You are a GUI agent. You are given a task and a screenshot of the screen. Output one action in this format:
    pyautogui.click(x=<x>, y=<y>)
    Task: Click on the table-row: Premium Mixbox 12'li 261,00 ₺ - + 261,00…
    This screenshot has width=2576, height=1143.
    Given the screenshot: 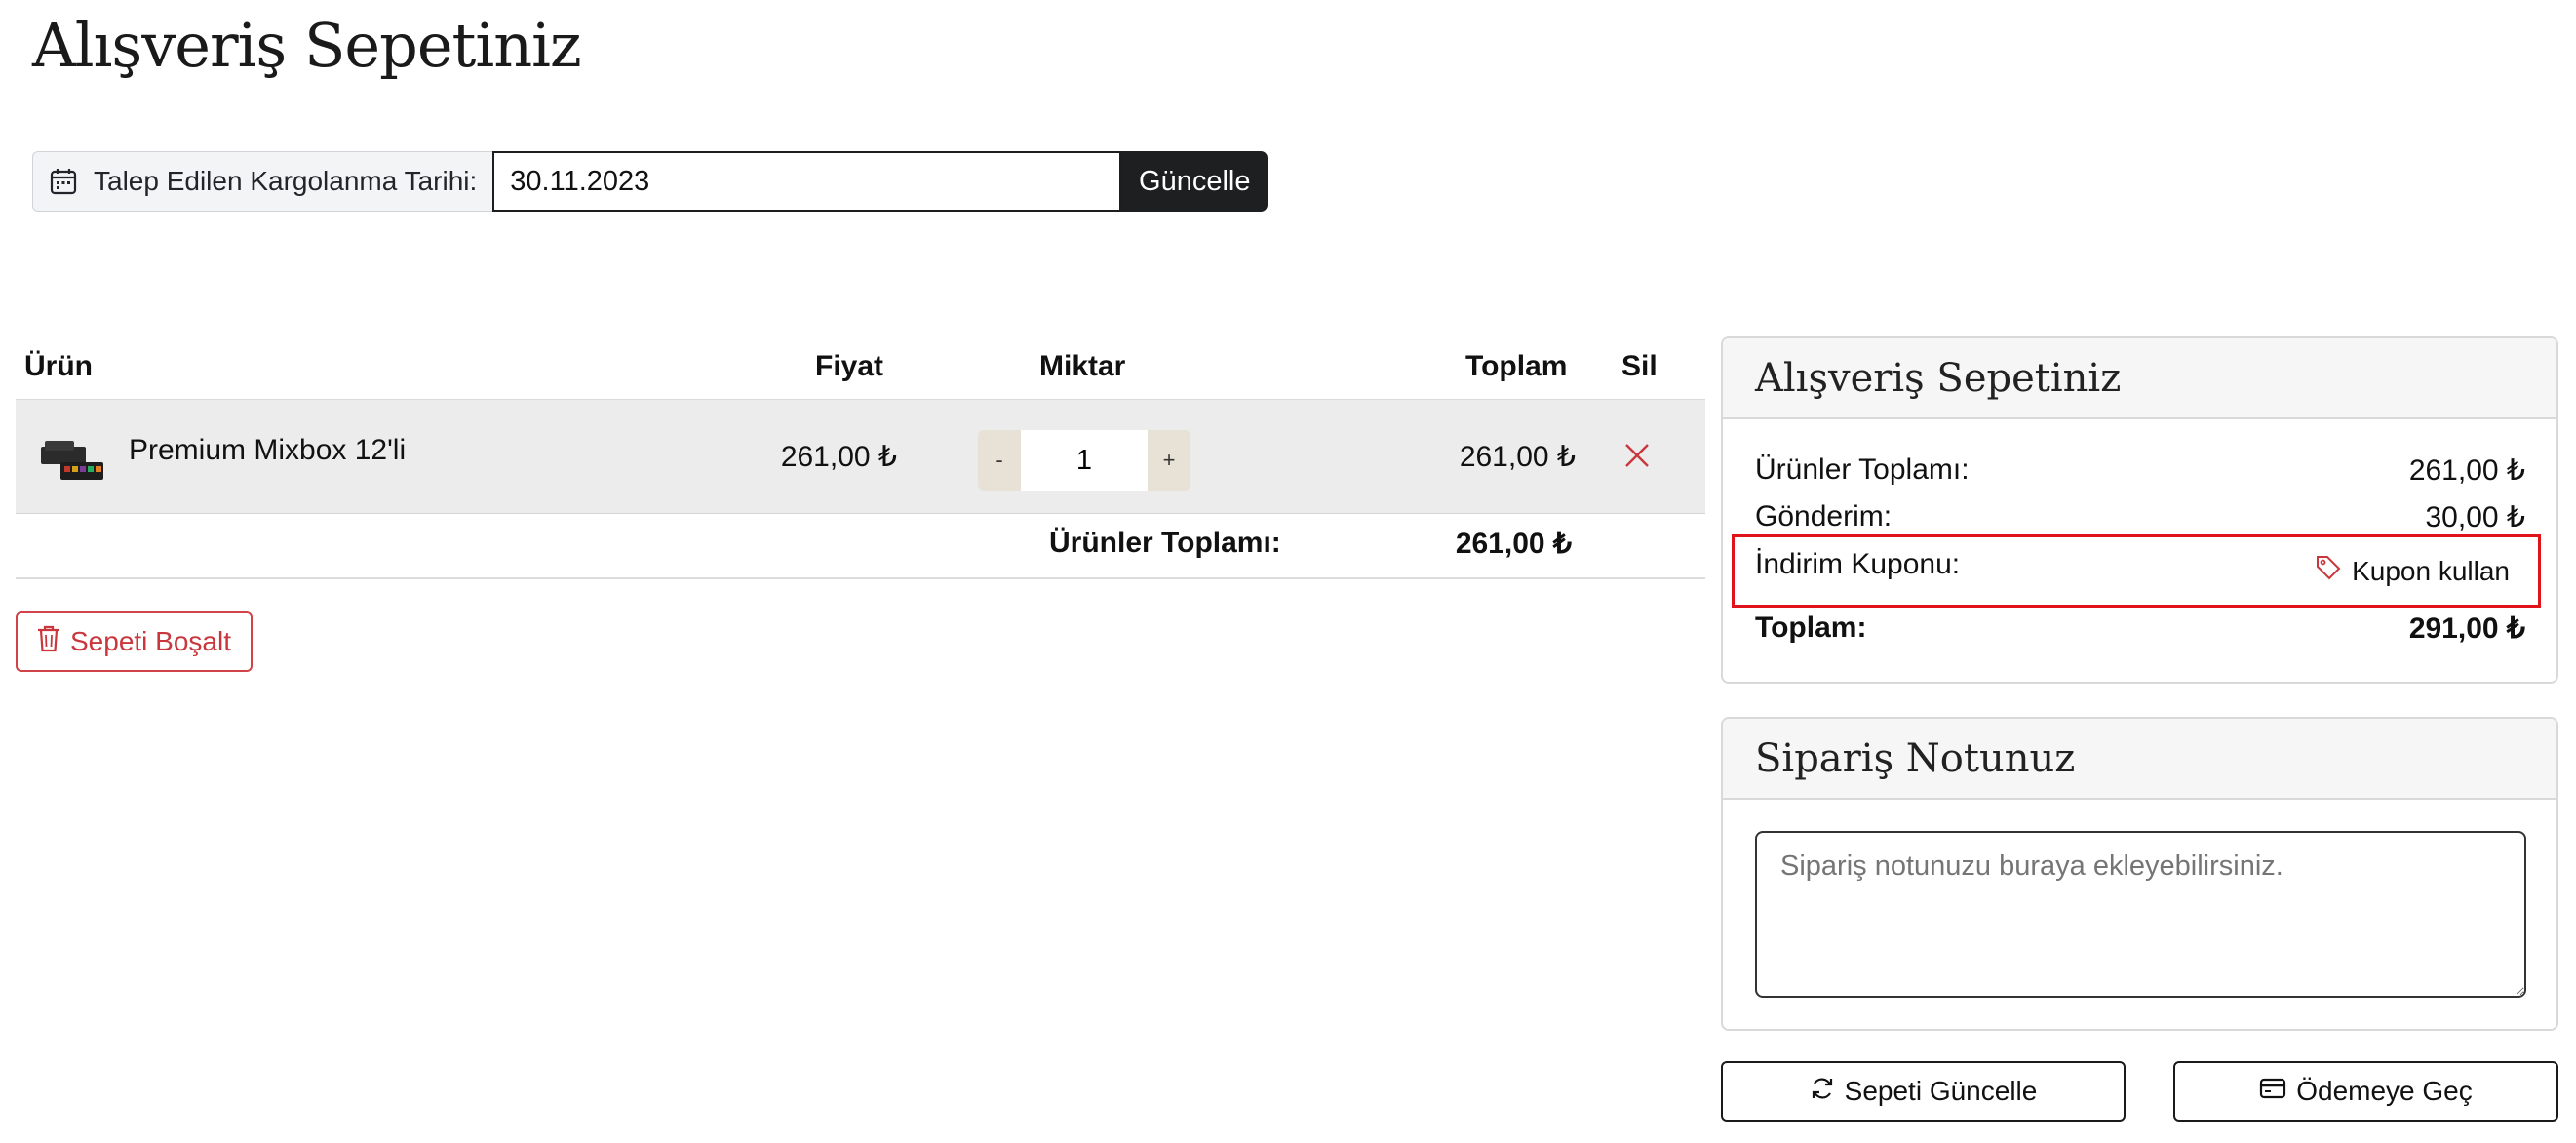 What is the action you would take?
    pyautogui.click(x=860, y=456)
    